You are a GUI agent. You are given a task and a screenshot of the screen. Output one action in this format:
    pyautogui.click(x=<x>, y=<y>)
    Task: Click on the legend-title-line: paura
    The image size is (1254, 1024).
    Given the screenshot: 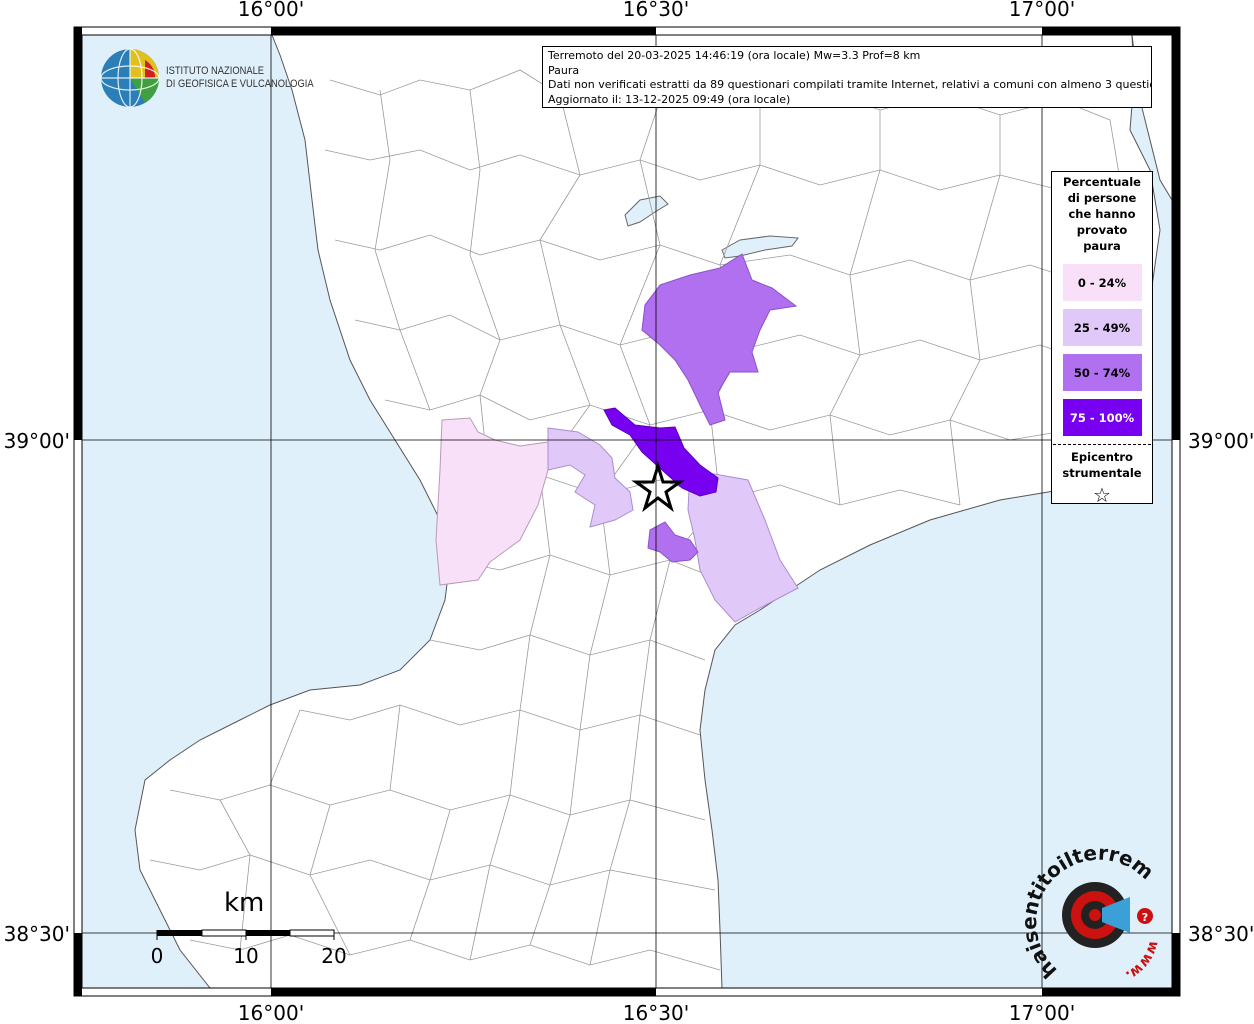 What is the action you would take?
    pyautogui.click(x=1102, y=246)
    